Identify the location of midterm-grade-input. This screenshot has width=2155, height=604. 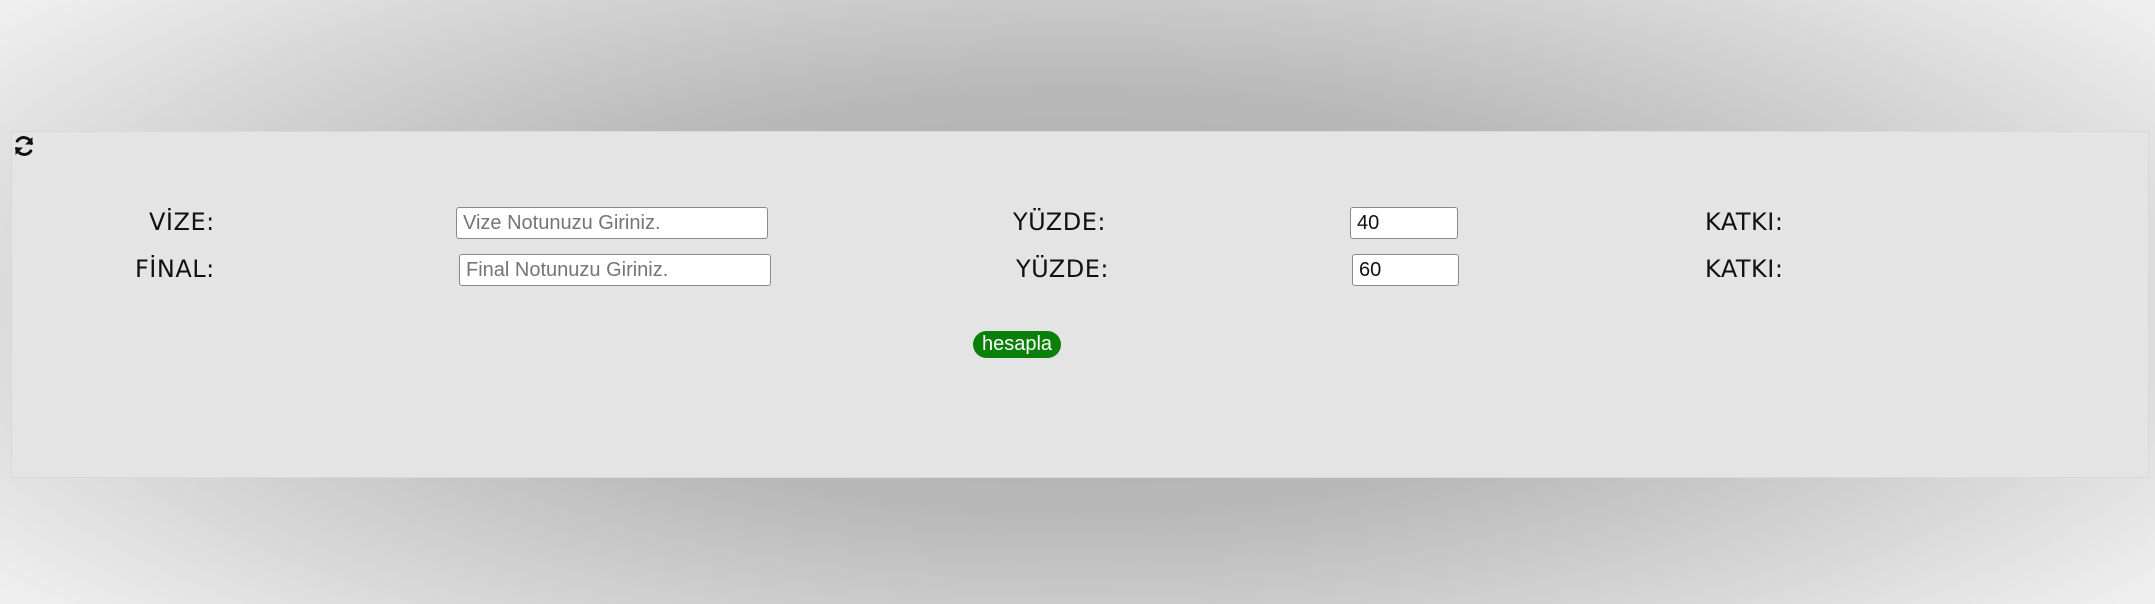
(612, 223).